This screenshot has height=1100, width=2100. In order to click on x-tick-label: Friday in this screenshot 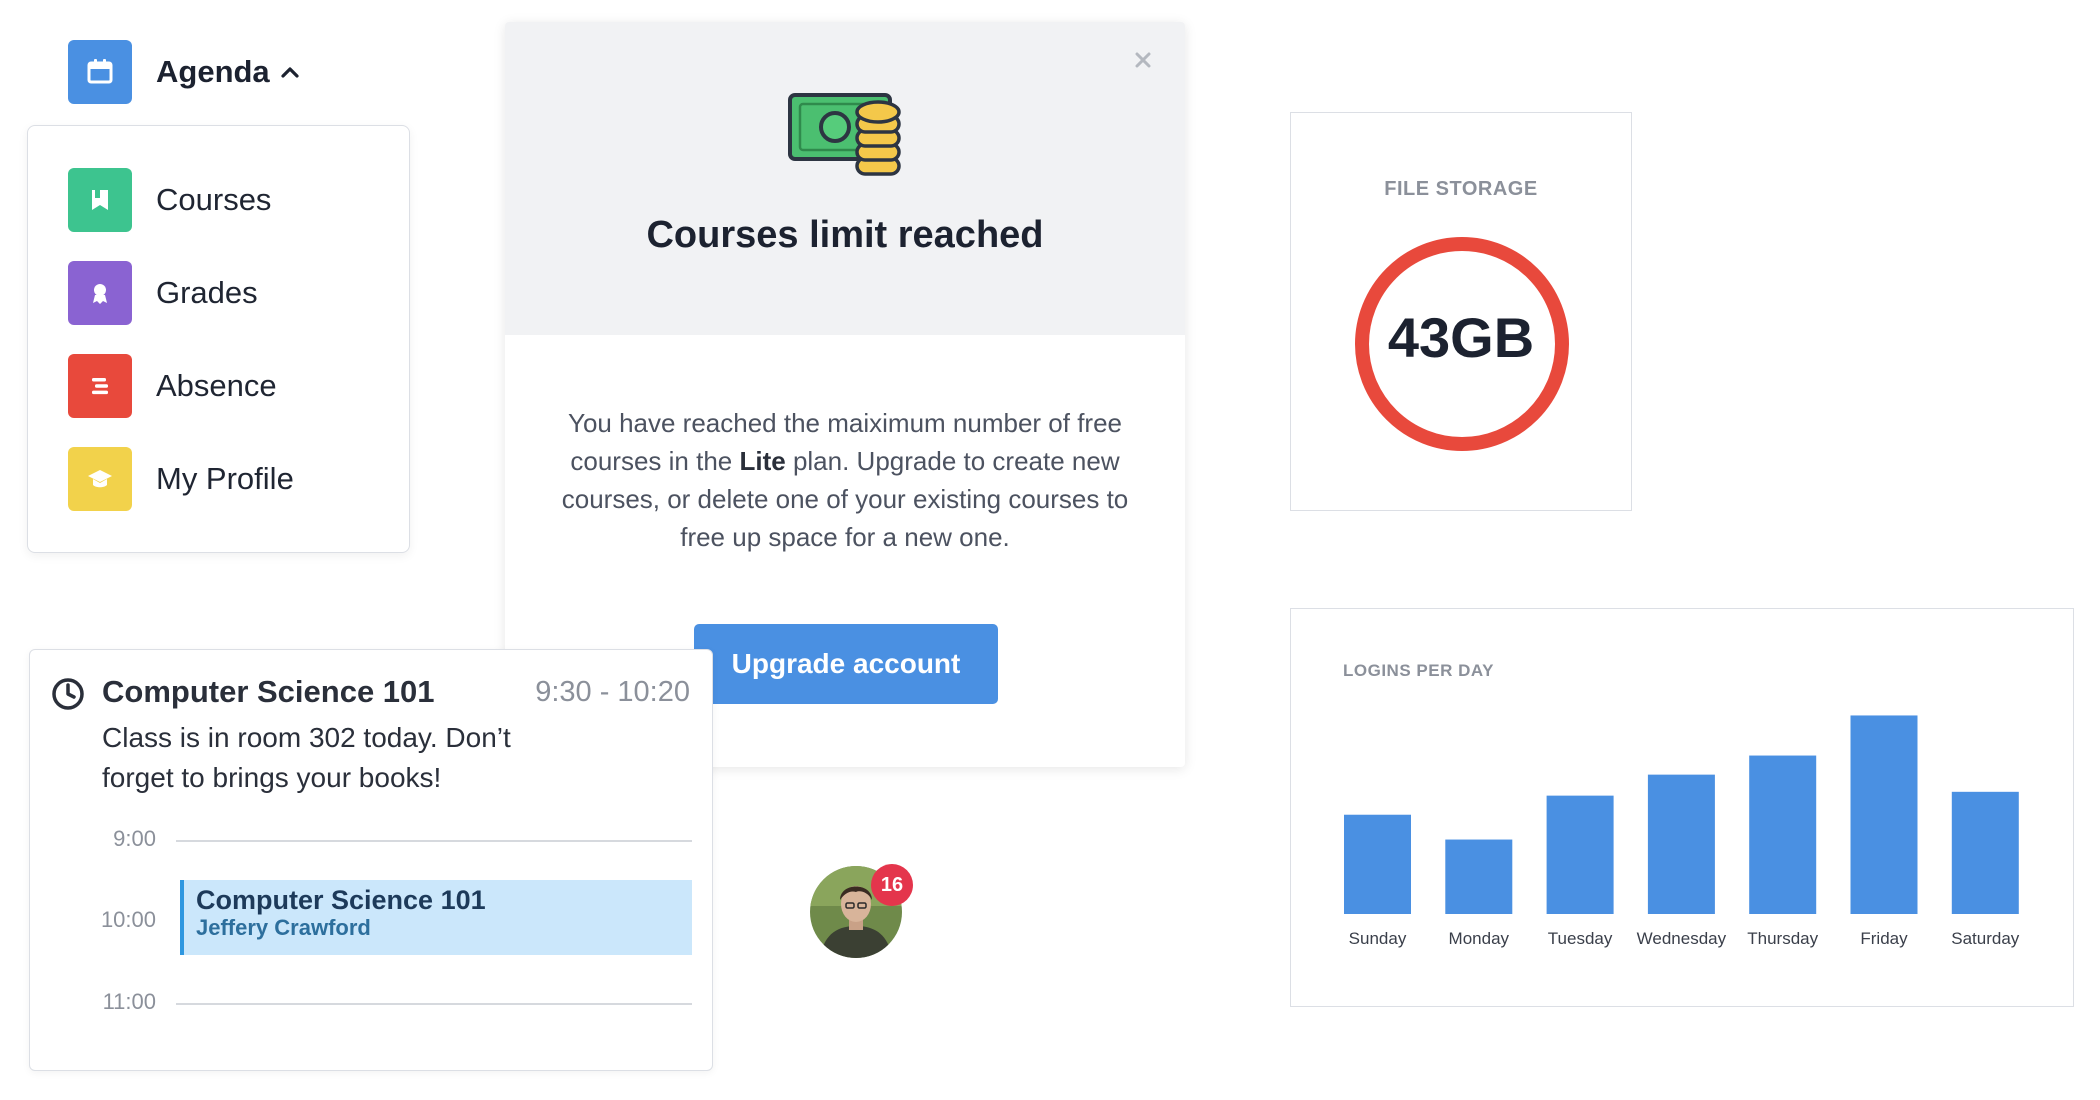, I will do `click(1884, 938)`.